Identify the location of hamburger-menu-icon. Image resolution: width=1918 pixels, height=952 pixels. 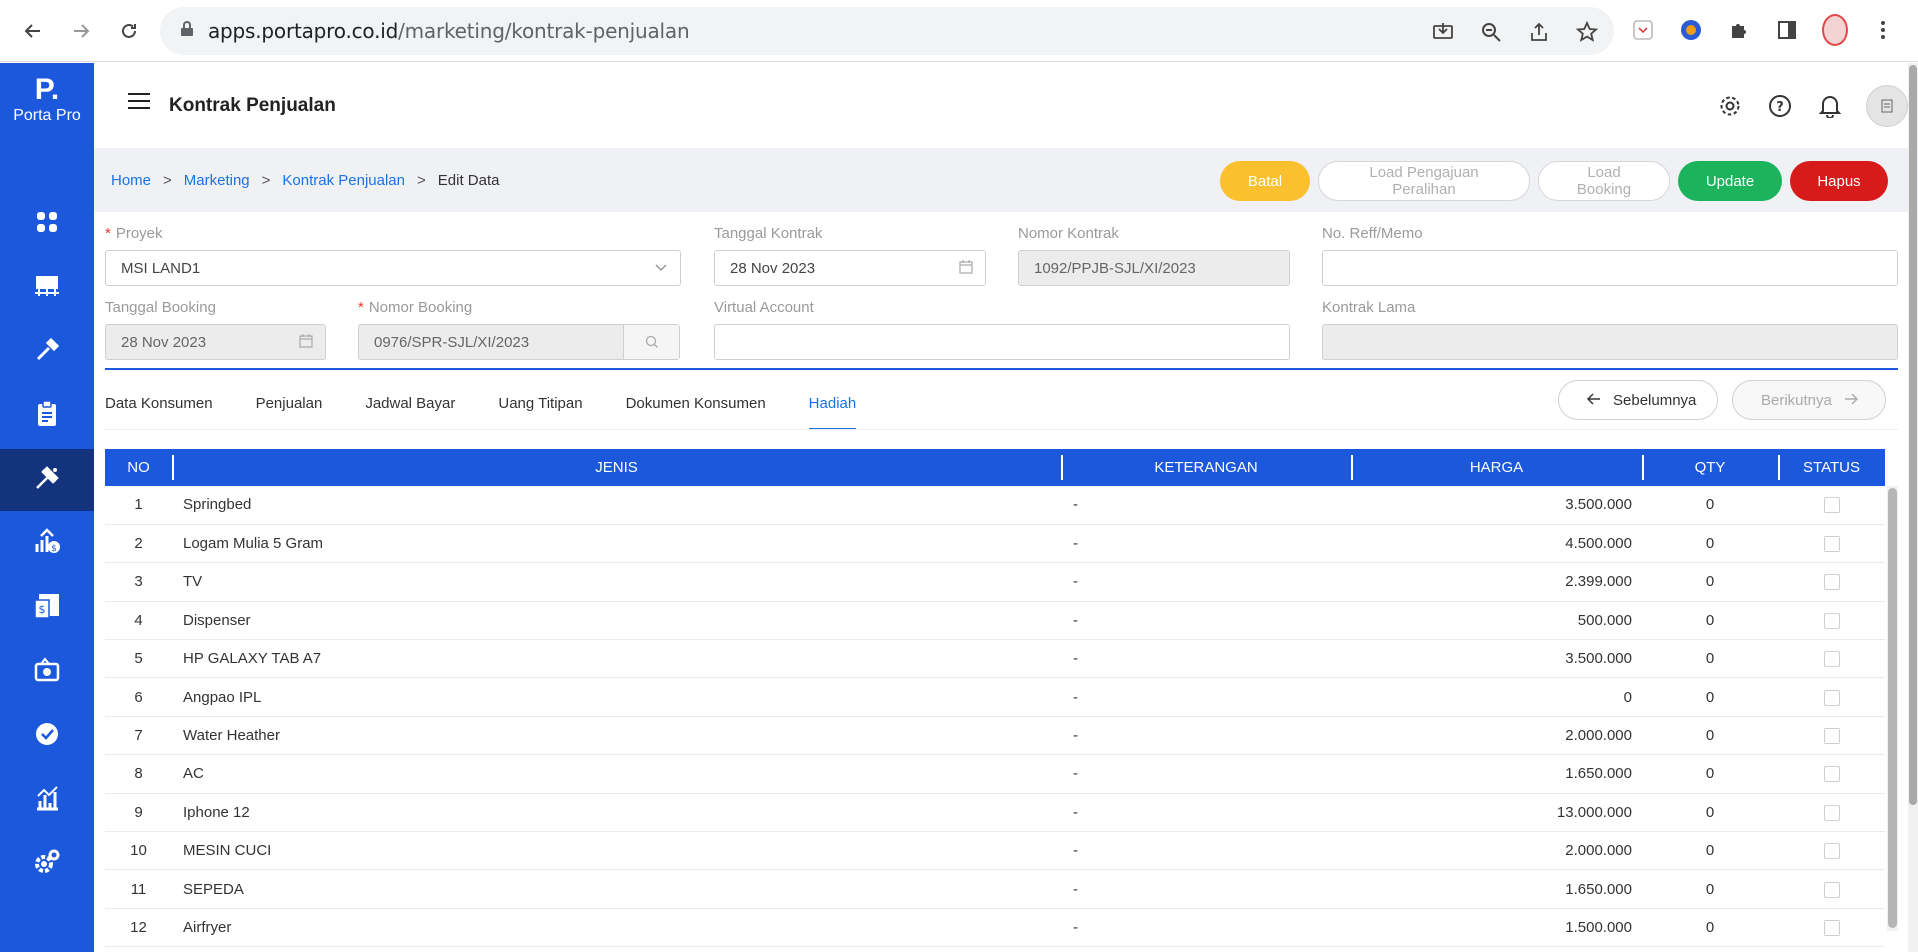
(139, 102).